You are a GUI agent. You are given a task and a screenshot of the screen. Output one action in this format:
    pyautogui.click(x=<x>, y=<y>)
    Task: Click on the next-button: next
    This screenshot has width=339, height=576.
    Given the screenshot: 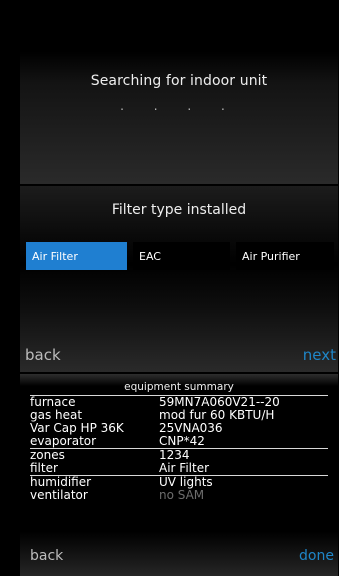 What is the action you would take?
    pyautogui.click(x=319, y=355)
    